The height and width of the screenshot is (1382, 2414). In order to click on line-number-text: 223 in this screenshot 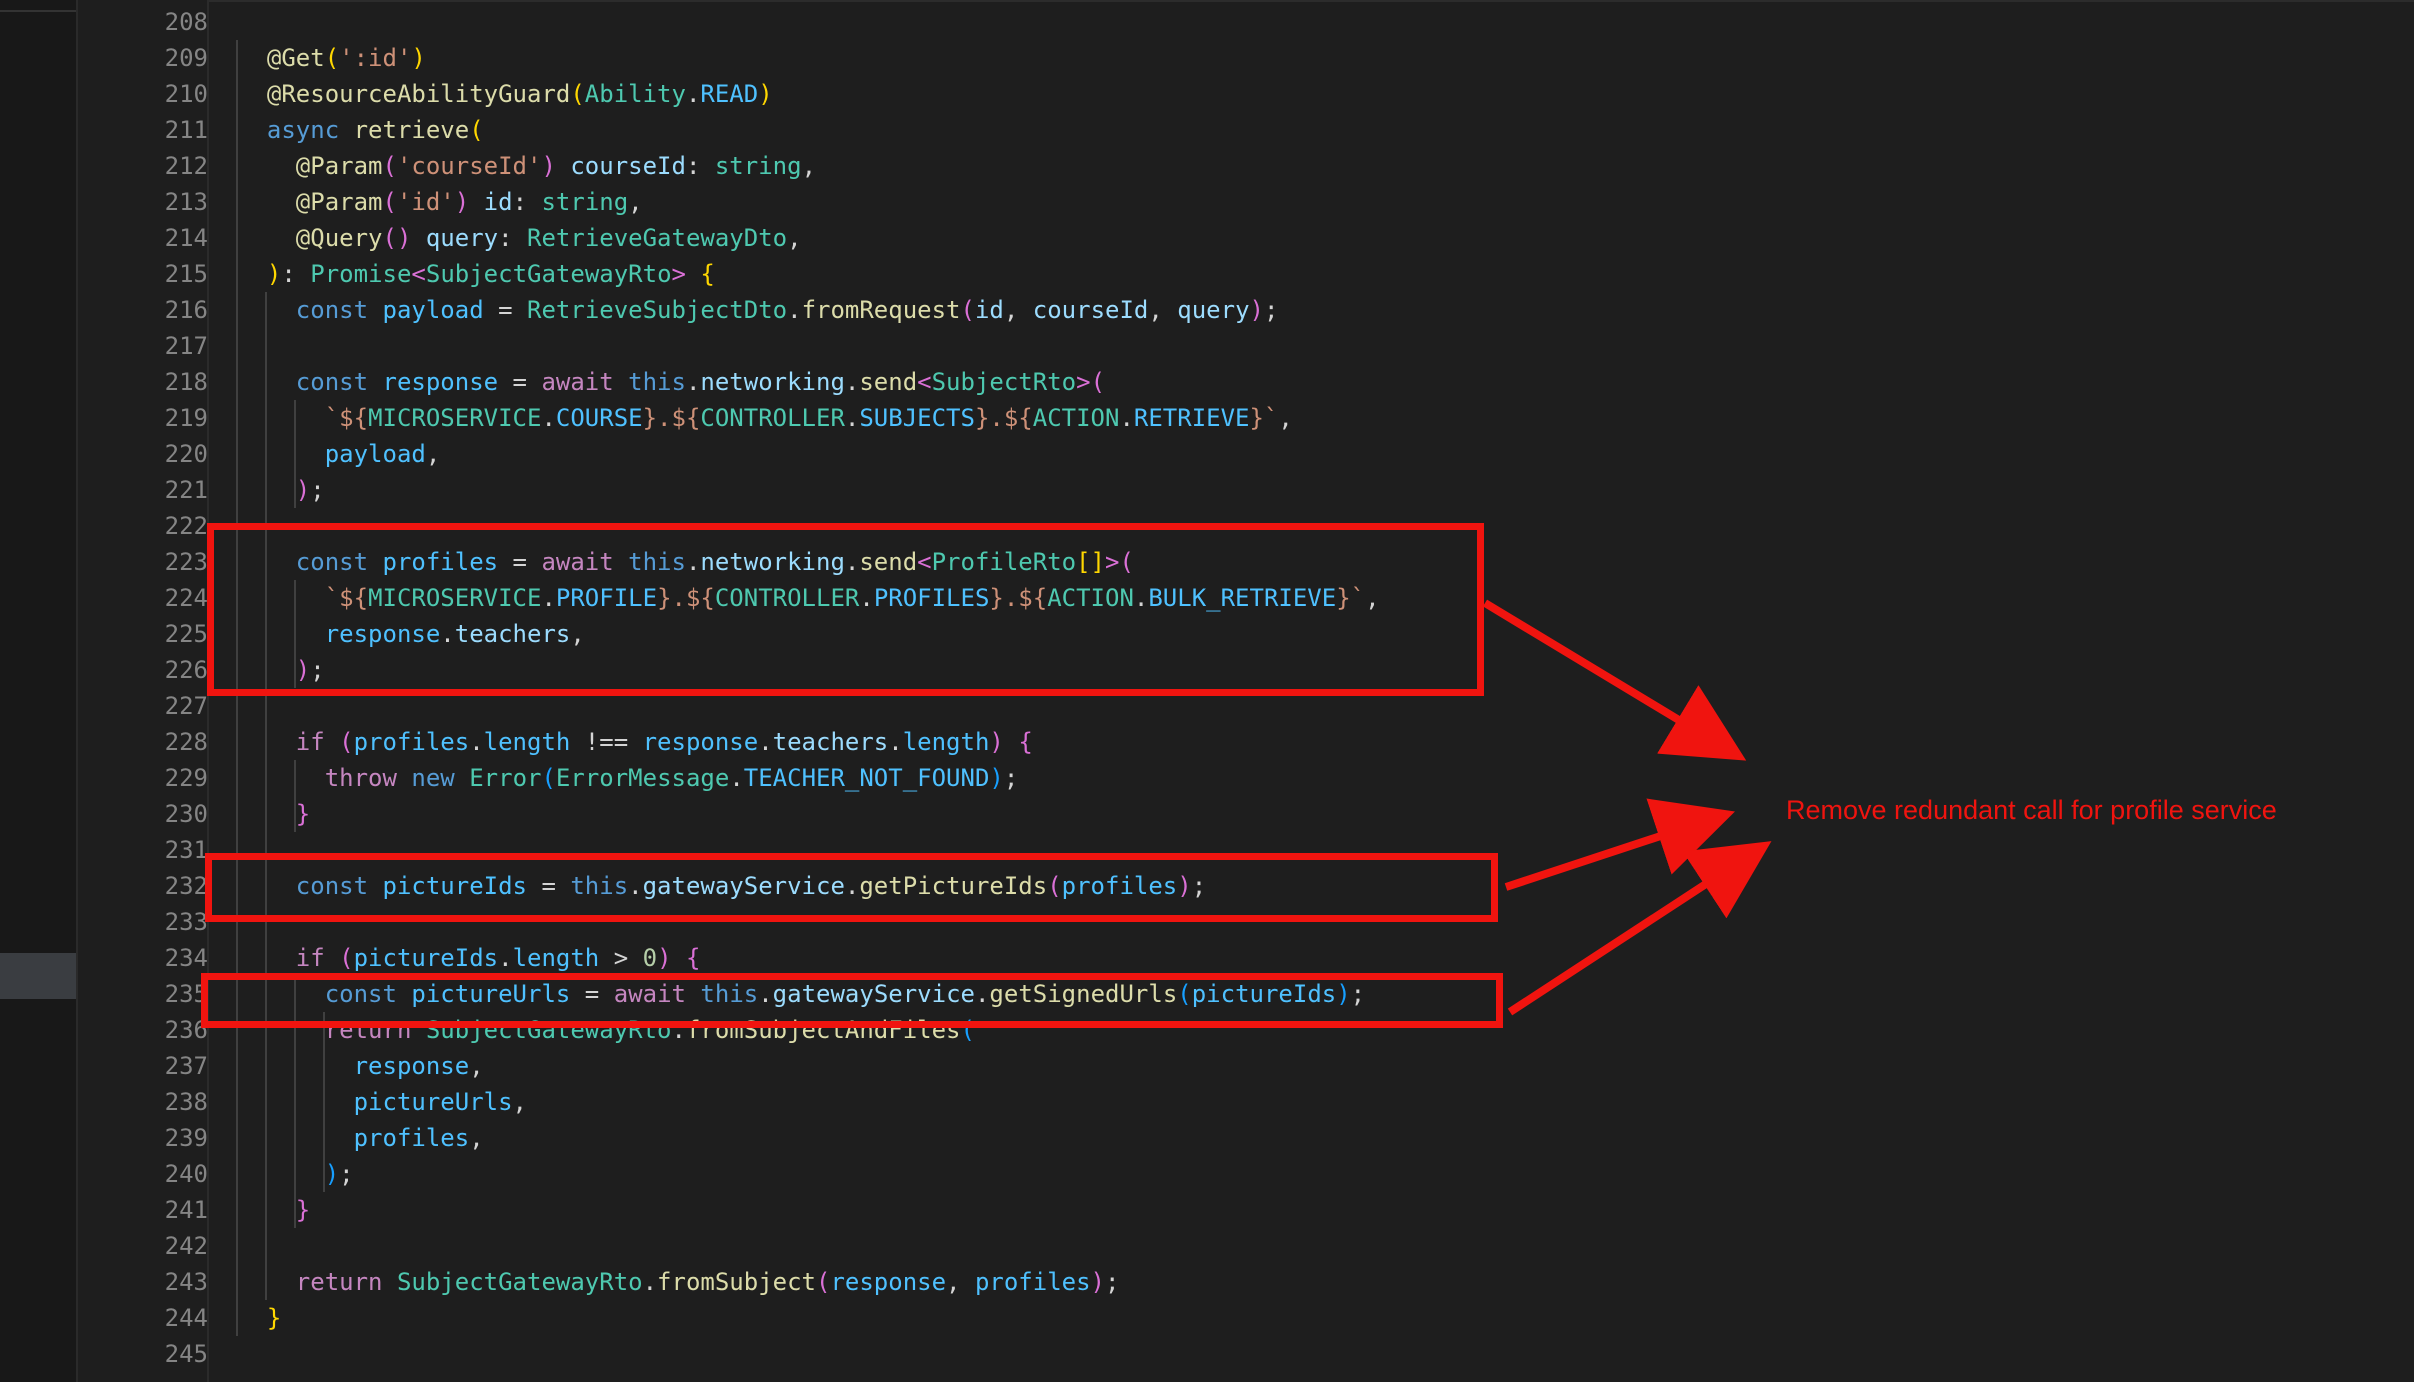, I will do `click(186, 562)`.